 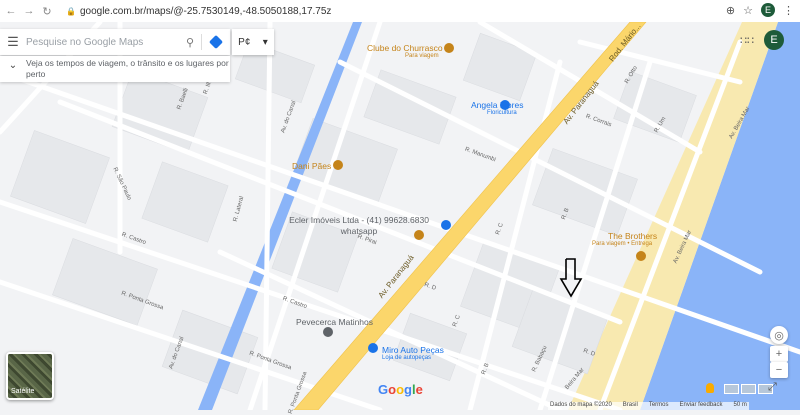 I want to click on poi-sub-angela-flores: Floricultura, so click(x=502, y=113).